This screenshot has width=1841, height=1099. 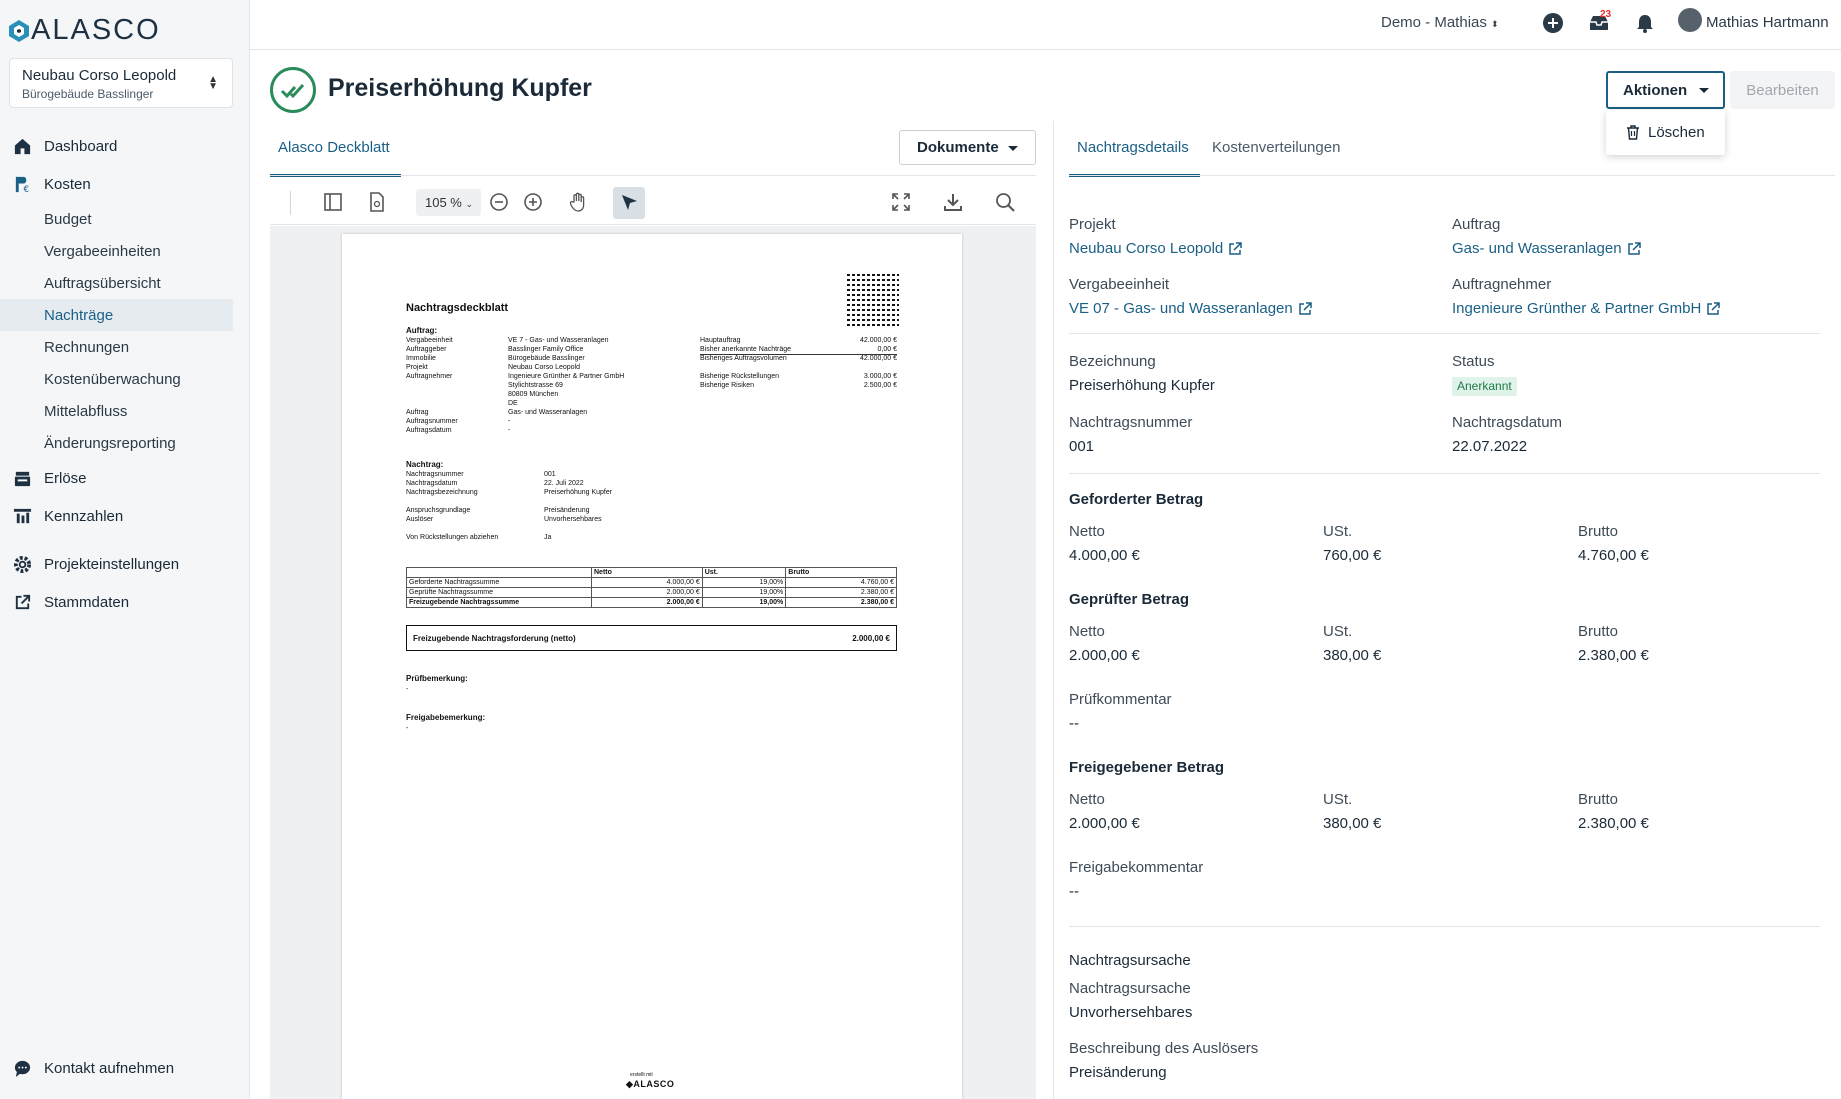 What do you see at coordinates (125, 379) in the screenshot?
I see `nav-sub-kostenueberwachung: Kostenüberwachung` at bounding box center [125, 379].